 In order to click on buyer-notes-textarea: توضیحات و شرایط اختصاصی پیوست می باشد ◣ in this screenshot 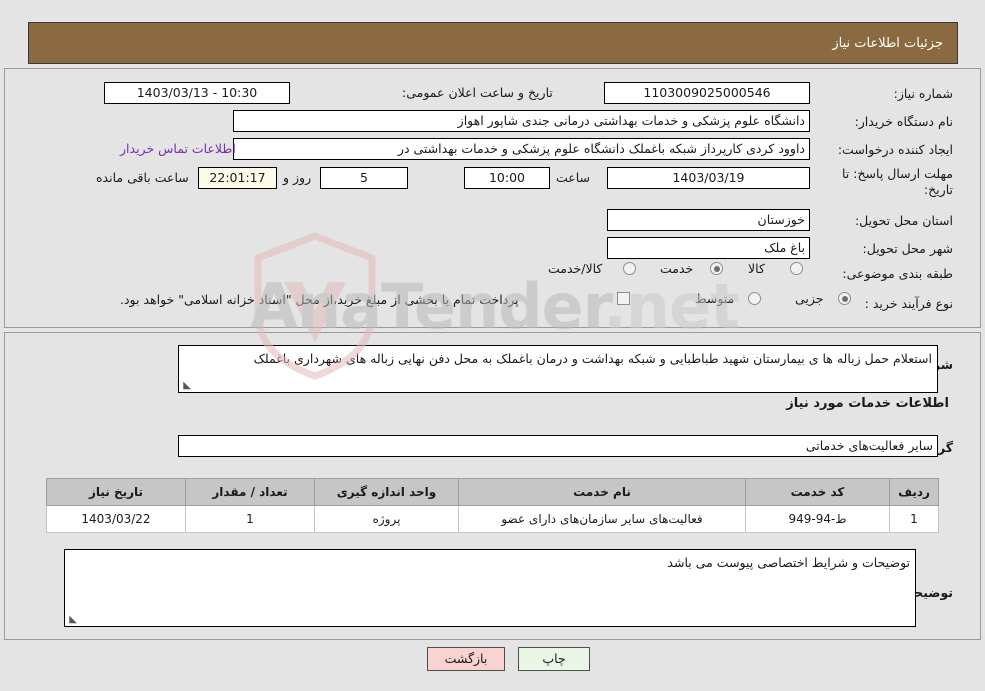, I will do `click(490, 588)`.